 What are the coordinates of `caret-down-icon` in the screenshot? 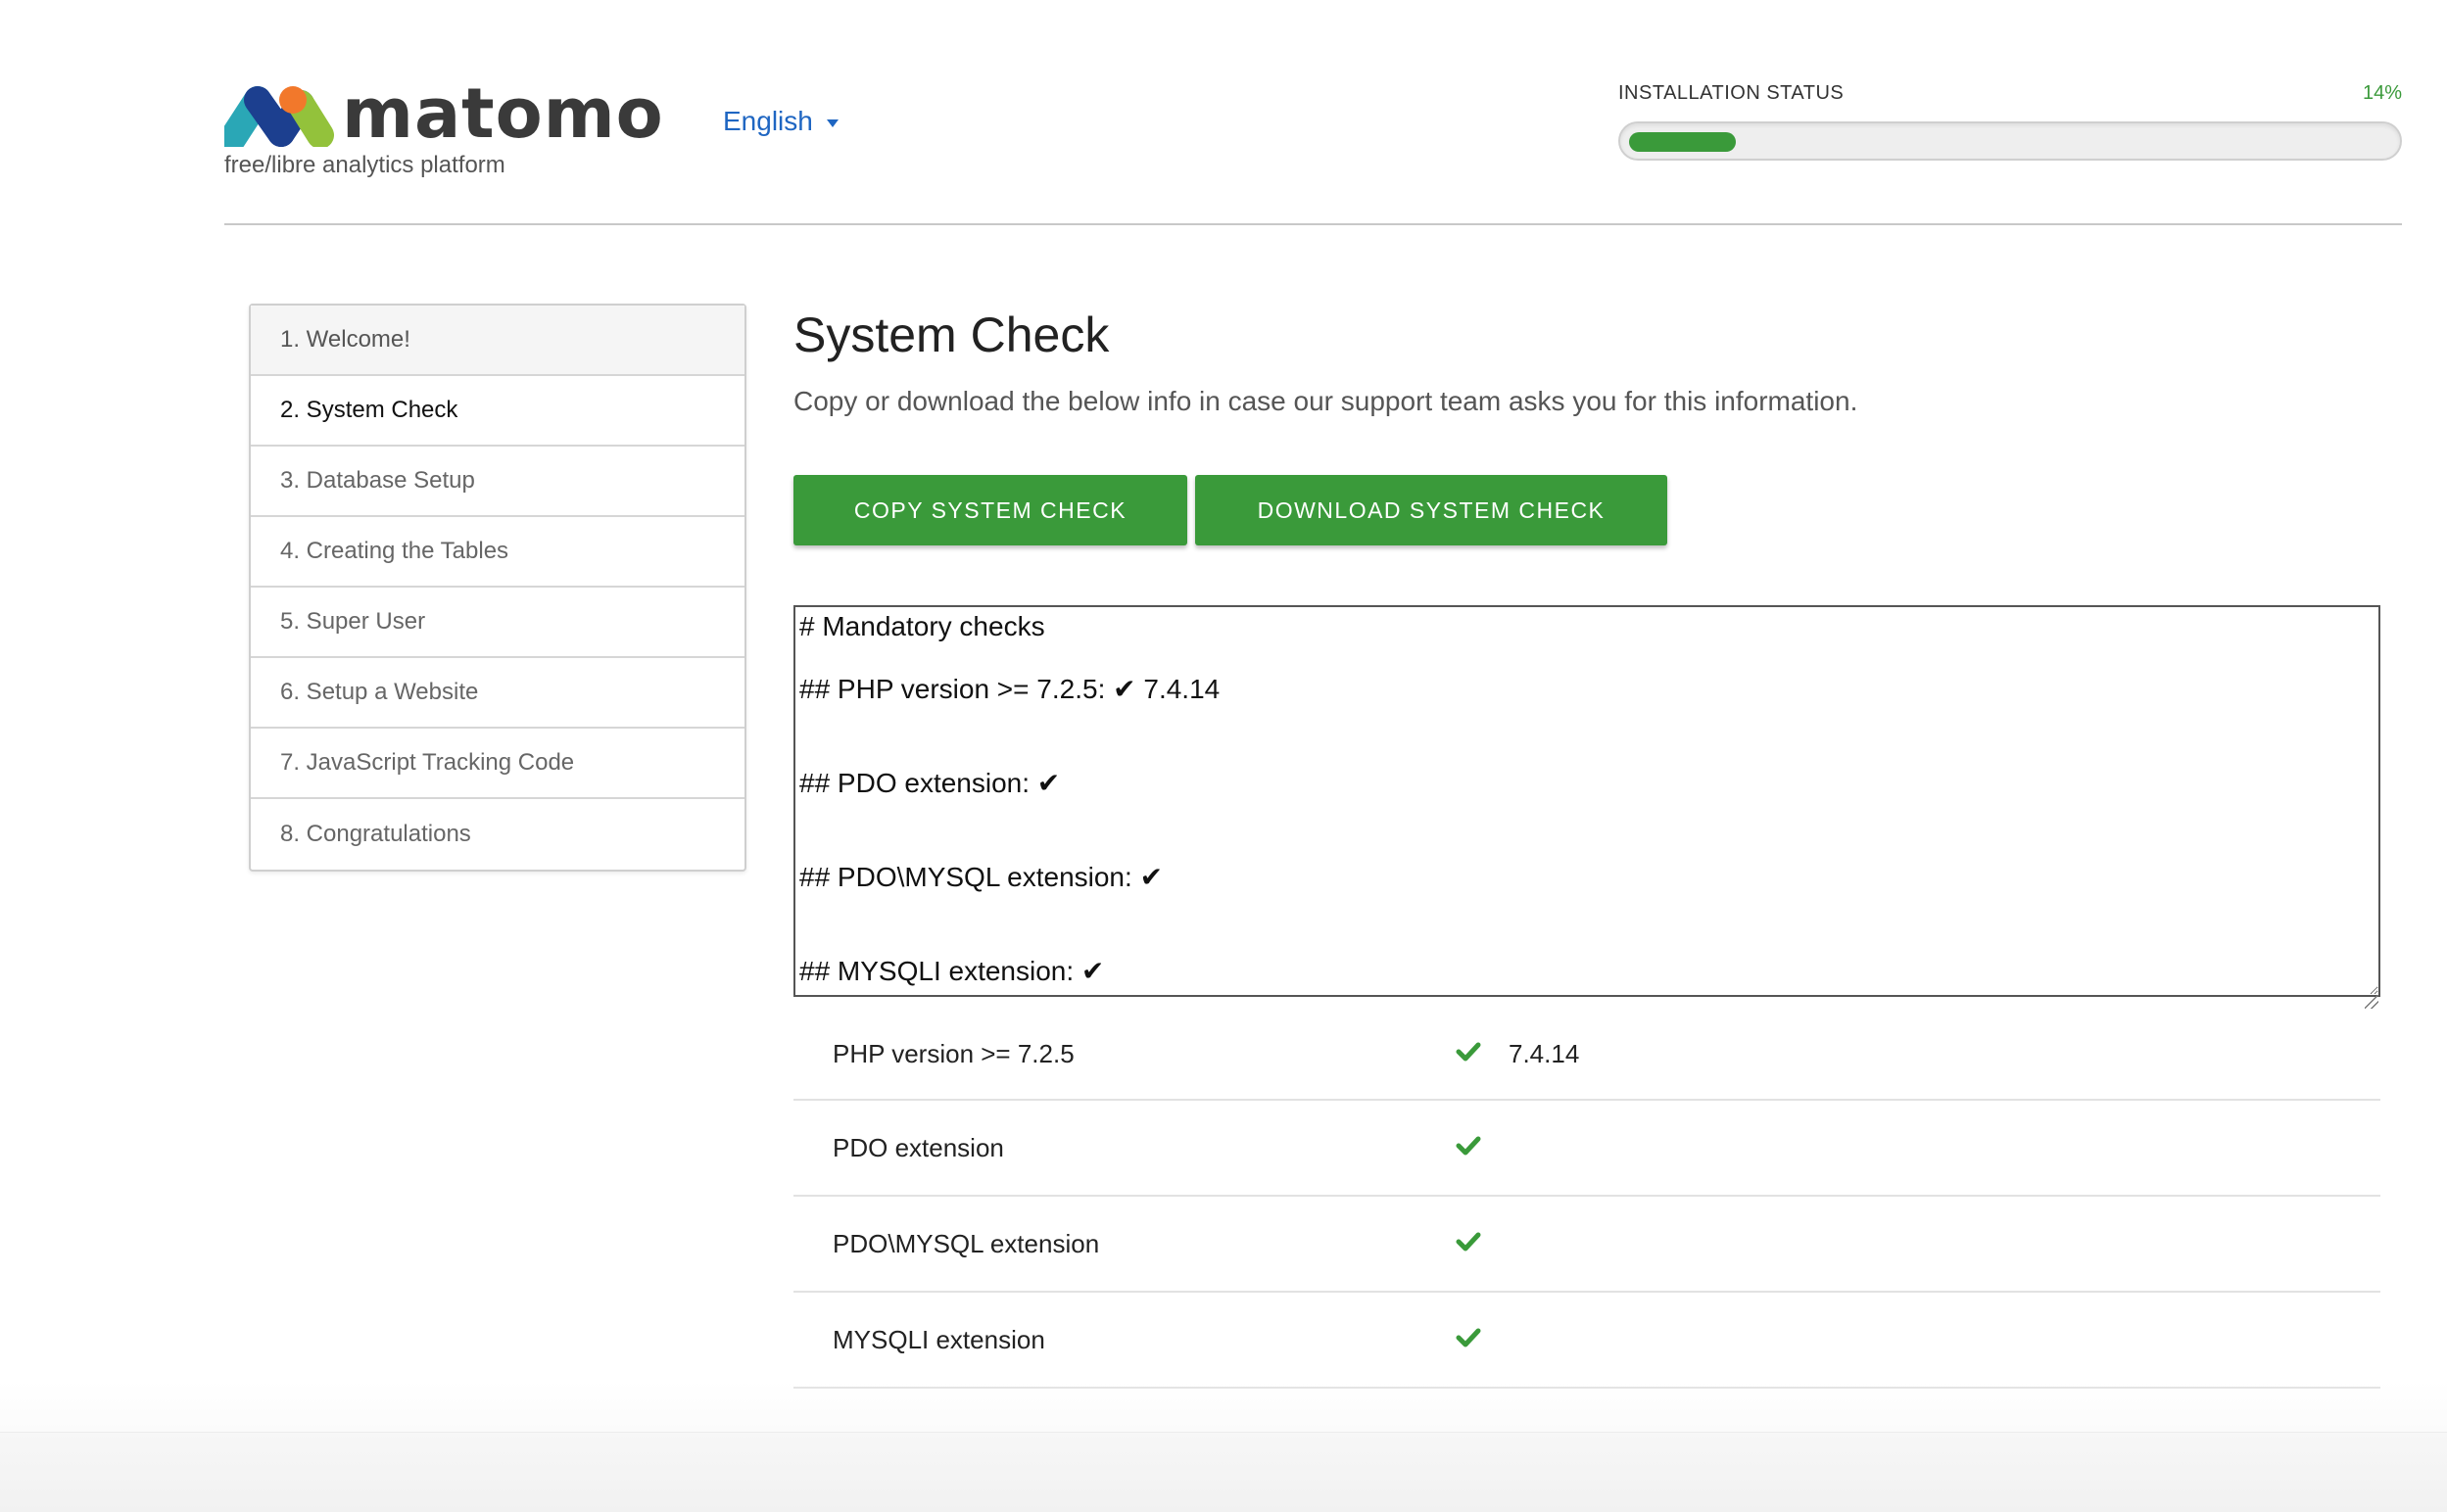 It's located at (833, 123).